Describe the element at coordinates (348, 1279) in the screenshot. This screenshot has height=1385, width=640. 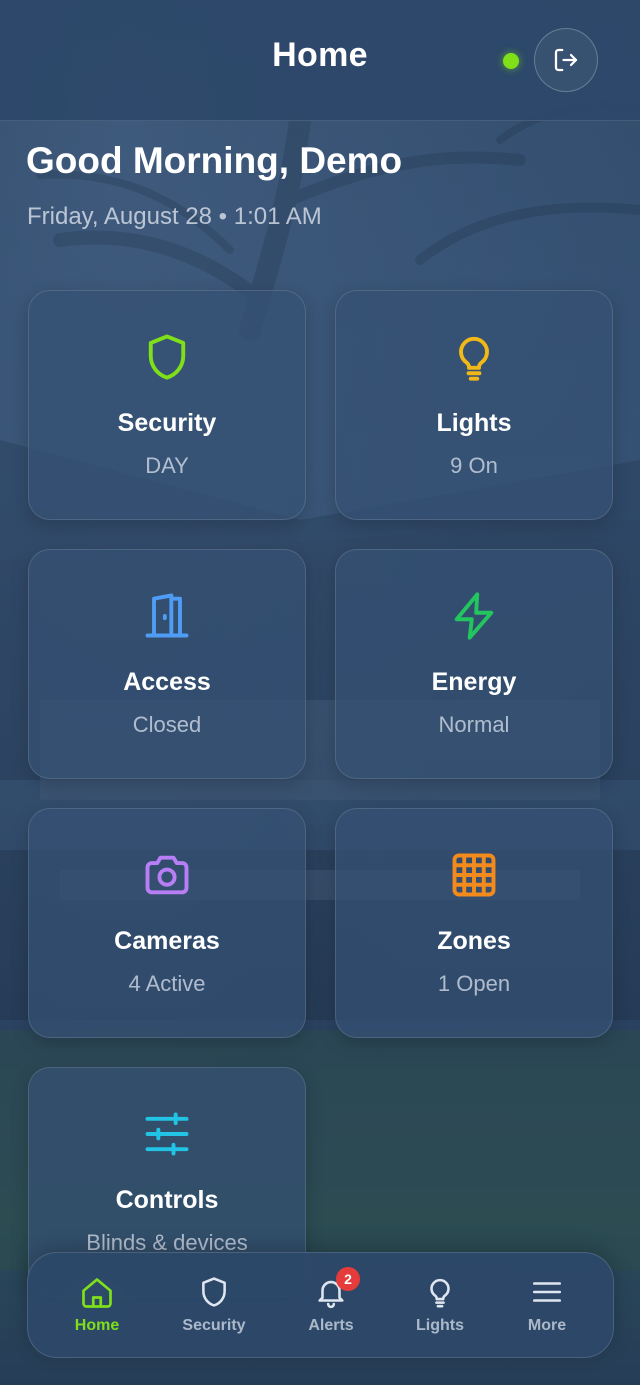
I see `alerts-count-badge: 2` at that location.